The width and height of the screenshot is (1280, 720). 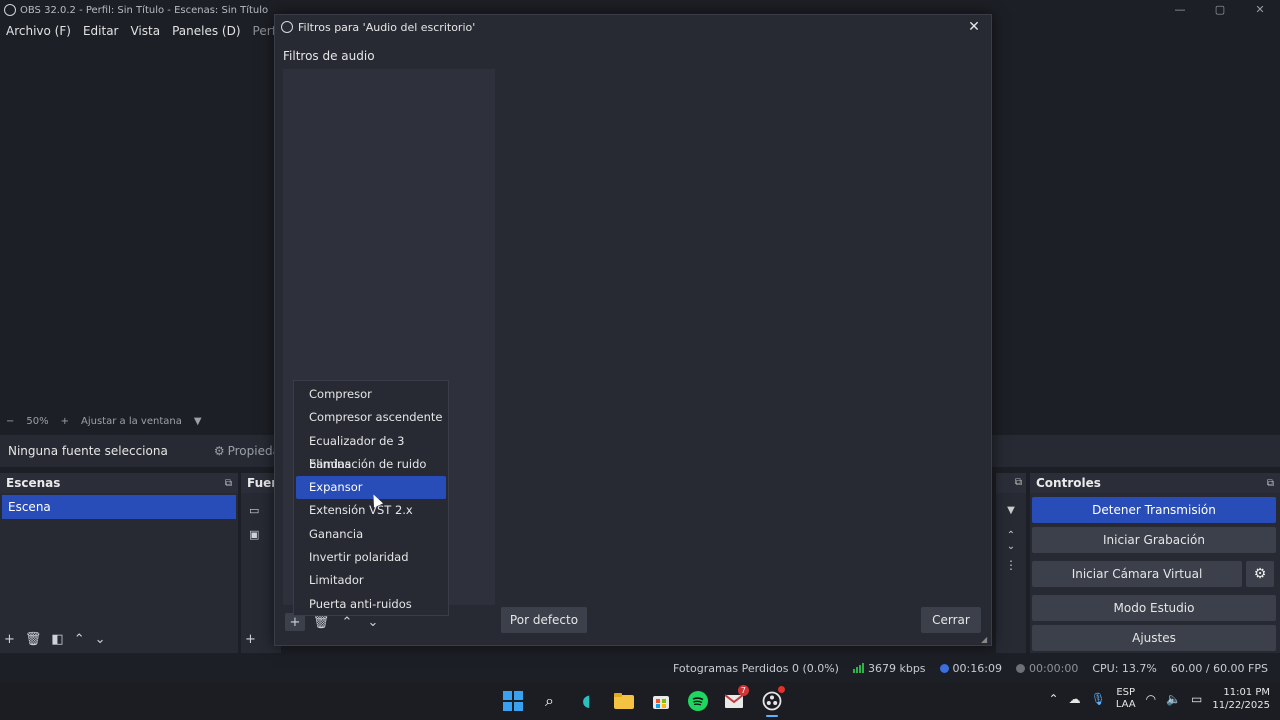 I want to click on menu-paneles: Paneles (D), so click(x=206, y=31).